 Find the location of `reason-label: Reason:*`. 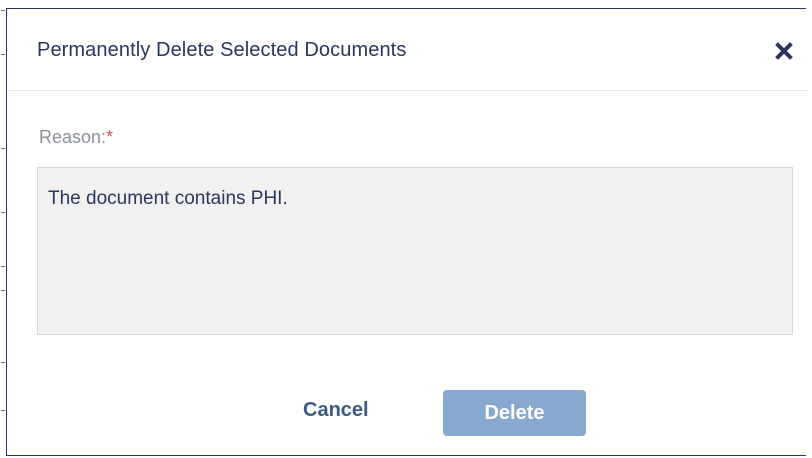

reason-label: Reason:* is located at coordinates (76, 137).